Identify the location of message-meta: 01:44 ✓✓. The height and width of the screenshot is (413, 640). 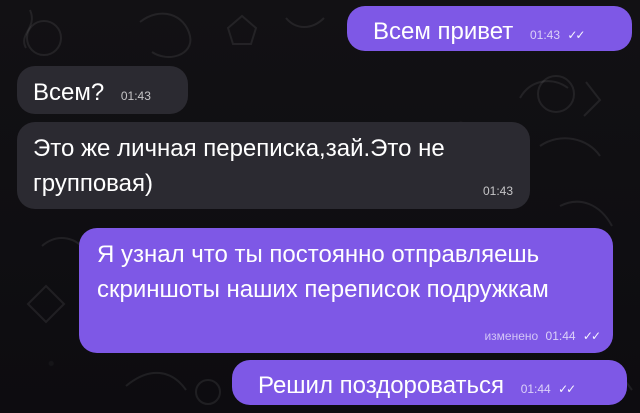
(548, 389).